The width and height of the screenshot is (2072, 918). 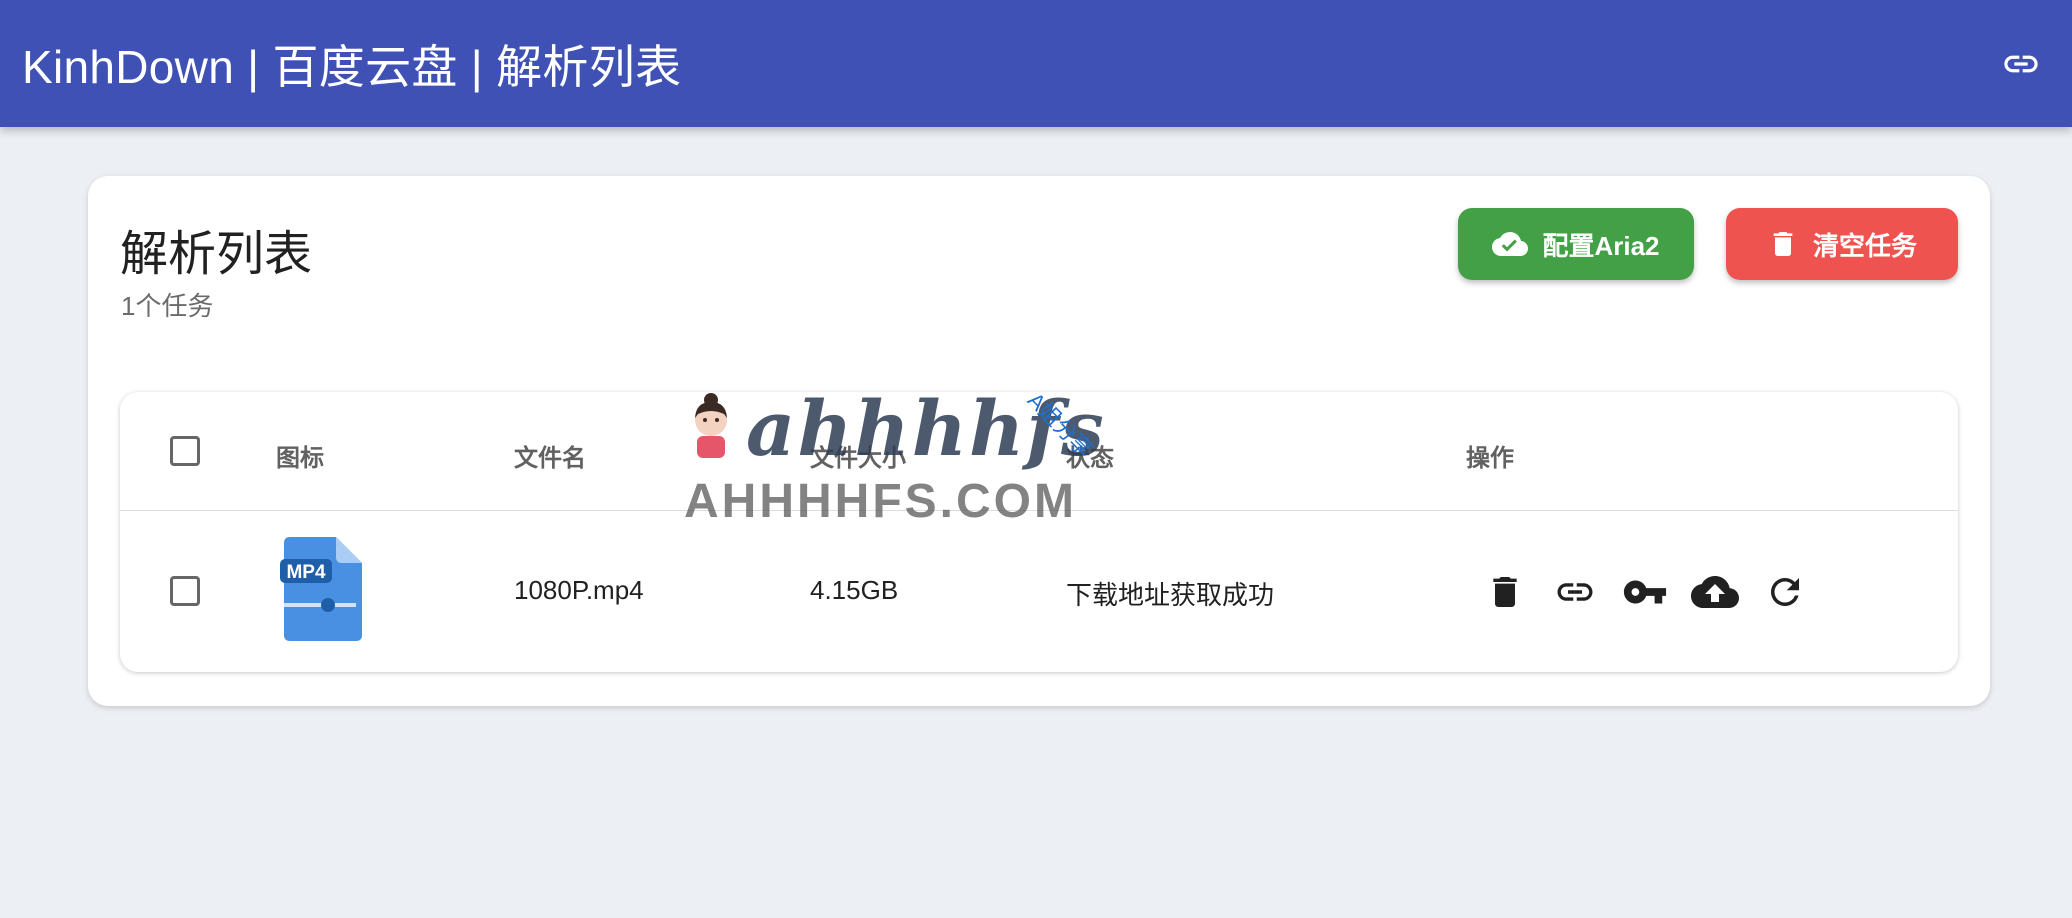 I want to click on configure-aria2-button: 配置Aria2, so click(x=1576, y=244).